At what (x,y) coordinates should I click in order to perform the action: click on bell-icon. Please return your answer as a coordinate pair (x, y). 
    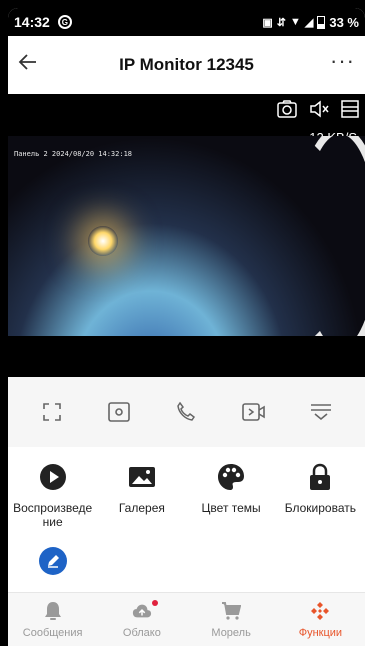
    Looking at the image, I should click on (53, 611).